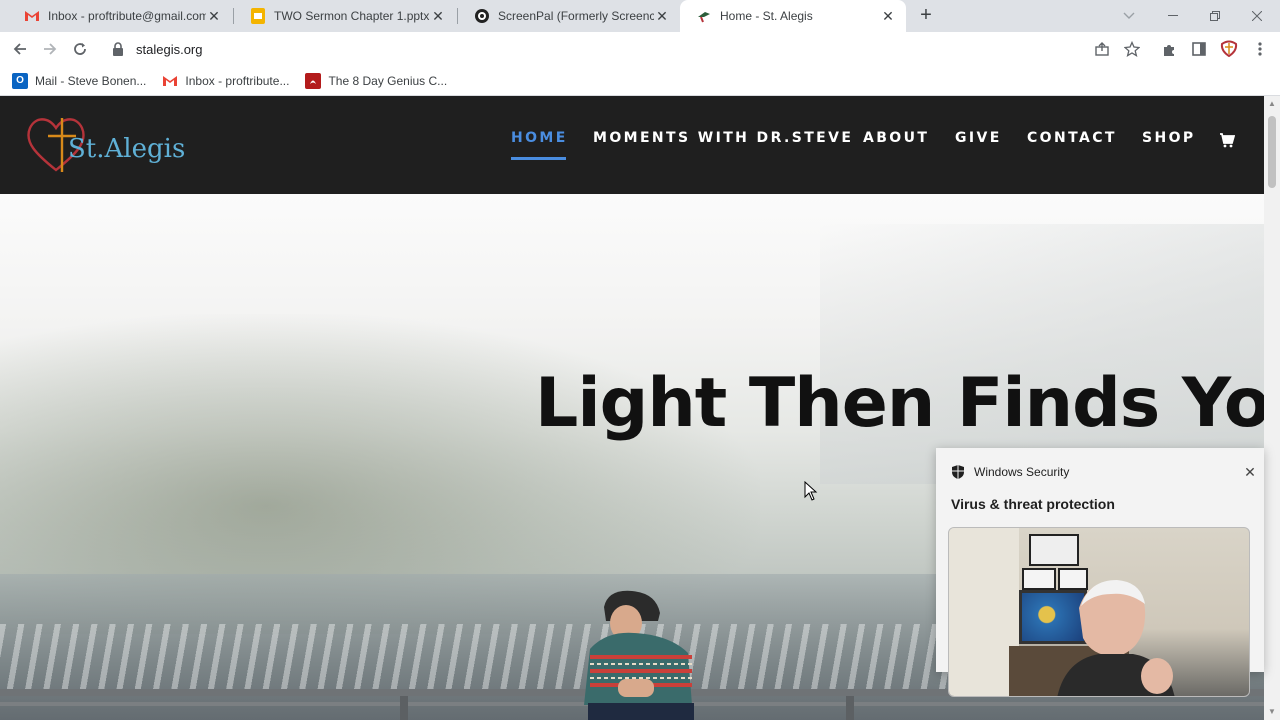 The image size is (1280, 720). I want to click on hero-river-foam, so click(480, 659).